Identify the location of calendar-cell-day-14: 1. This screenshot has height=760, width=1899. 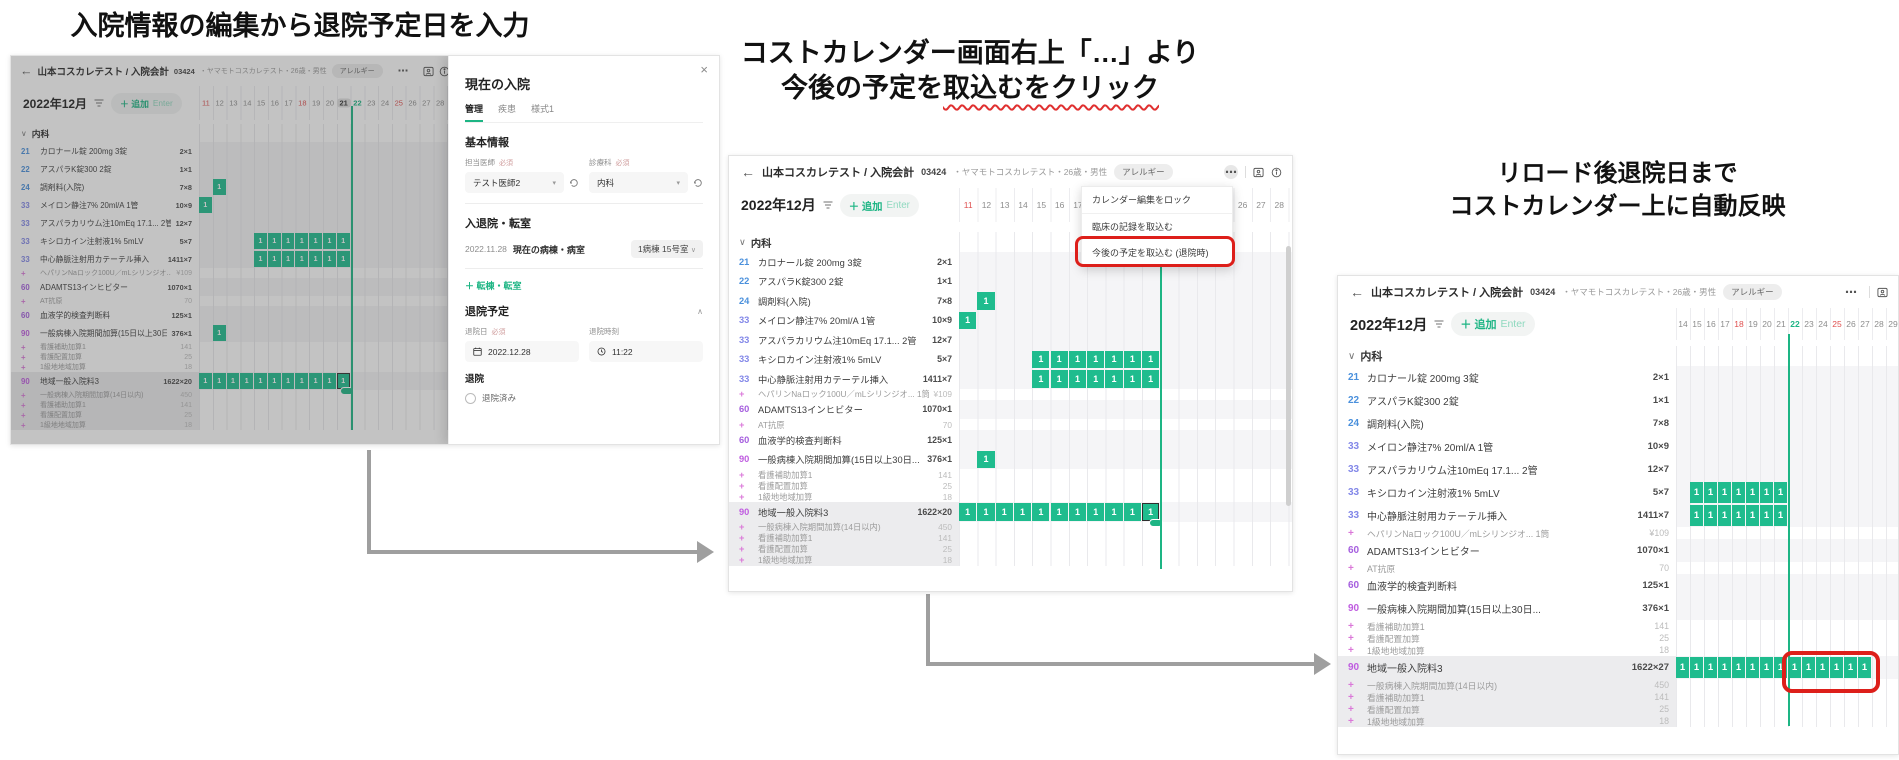
(1682, 667).